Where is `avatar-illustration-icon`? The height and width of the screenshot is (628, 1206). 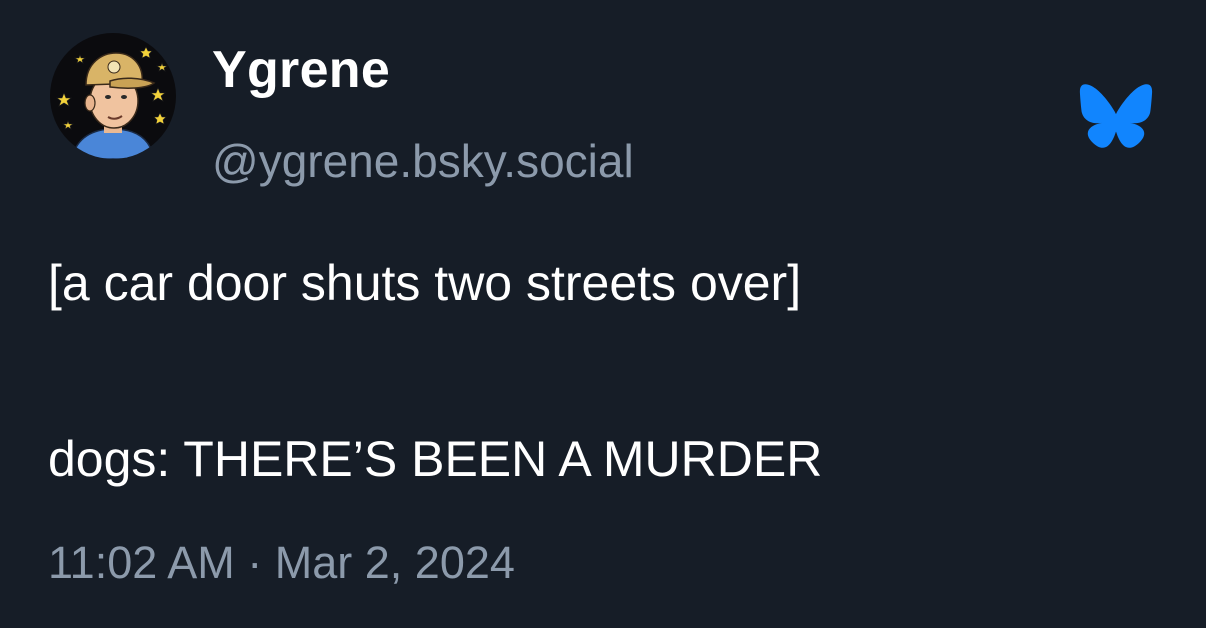 avatar-illustration-icon is located at coordinates (113, 96).